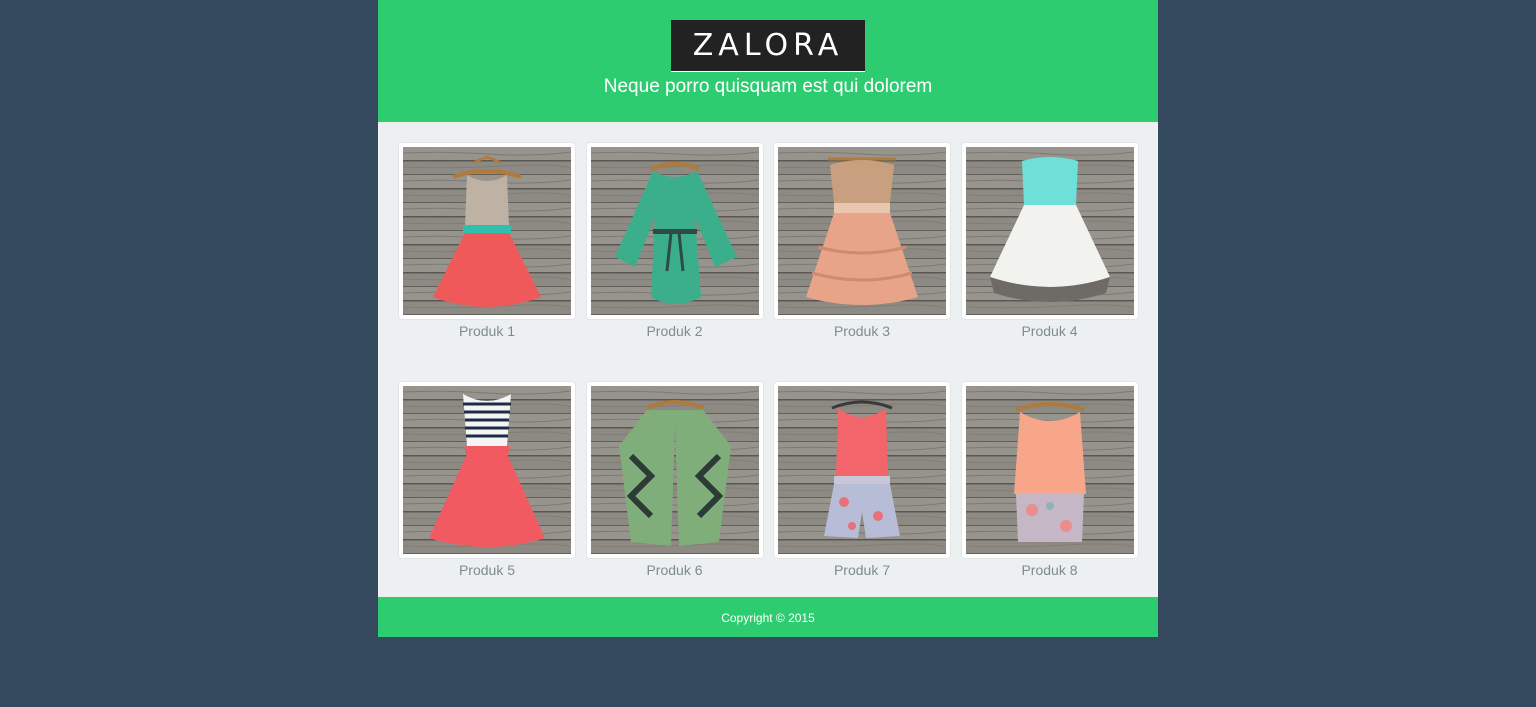 This screenshot has width=1536, height=707. I want to click on dress-sequin-peach-icon, so click(862, 231).